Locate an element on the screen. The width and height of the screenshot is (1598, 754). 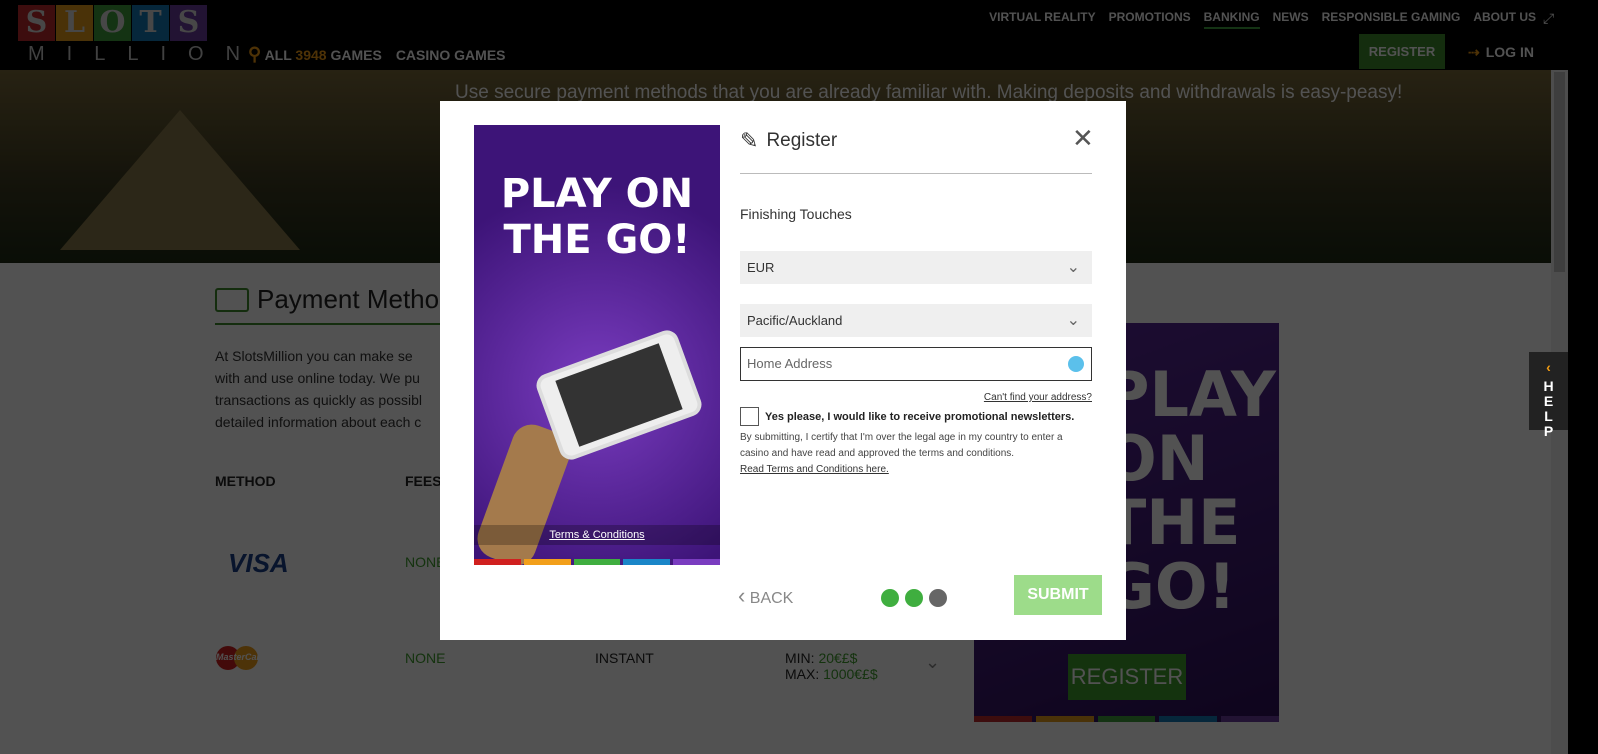
nav-banking: BANKING is located at coordinates (1231, 19).